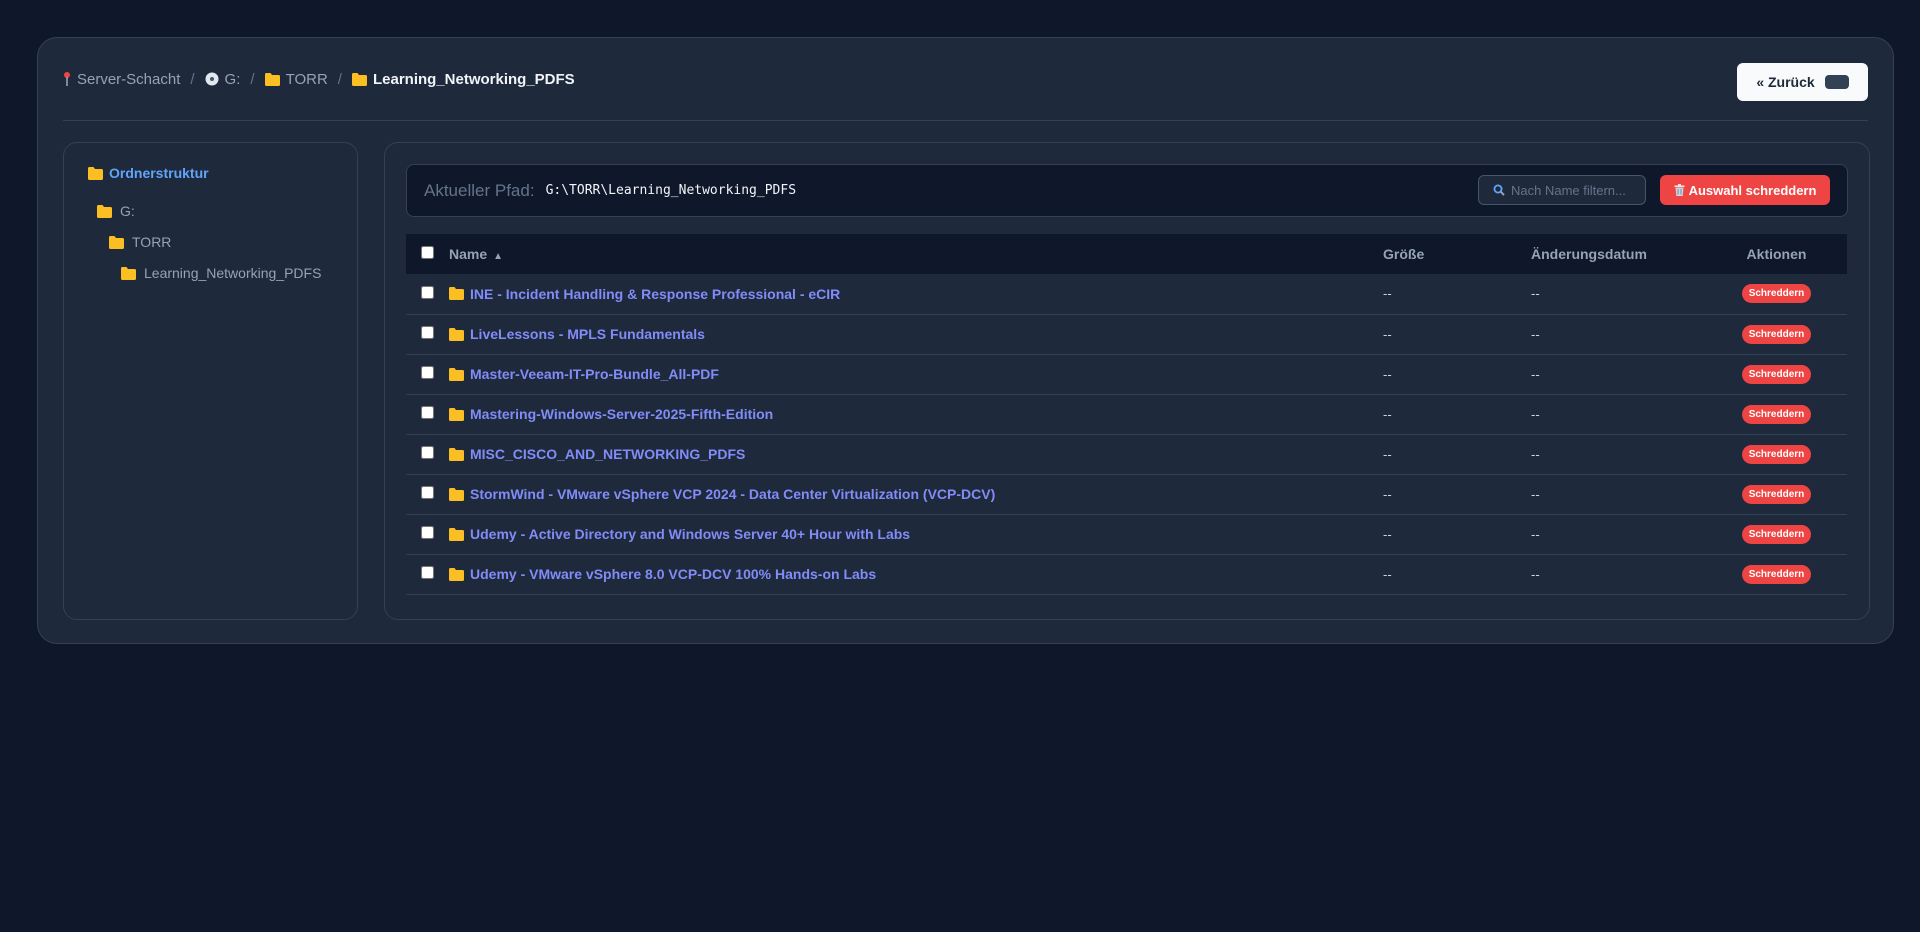  Describe the element at coordinates (916, 454) in the screenshot. I see `row-name-cell: MISC_CISCO_AND_NETWORKING_PDFS` at that location.